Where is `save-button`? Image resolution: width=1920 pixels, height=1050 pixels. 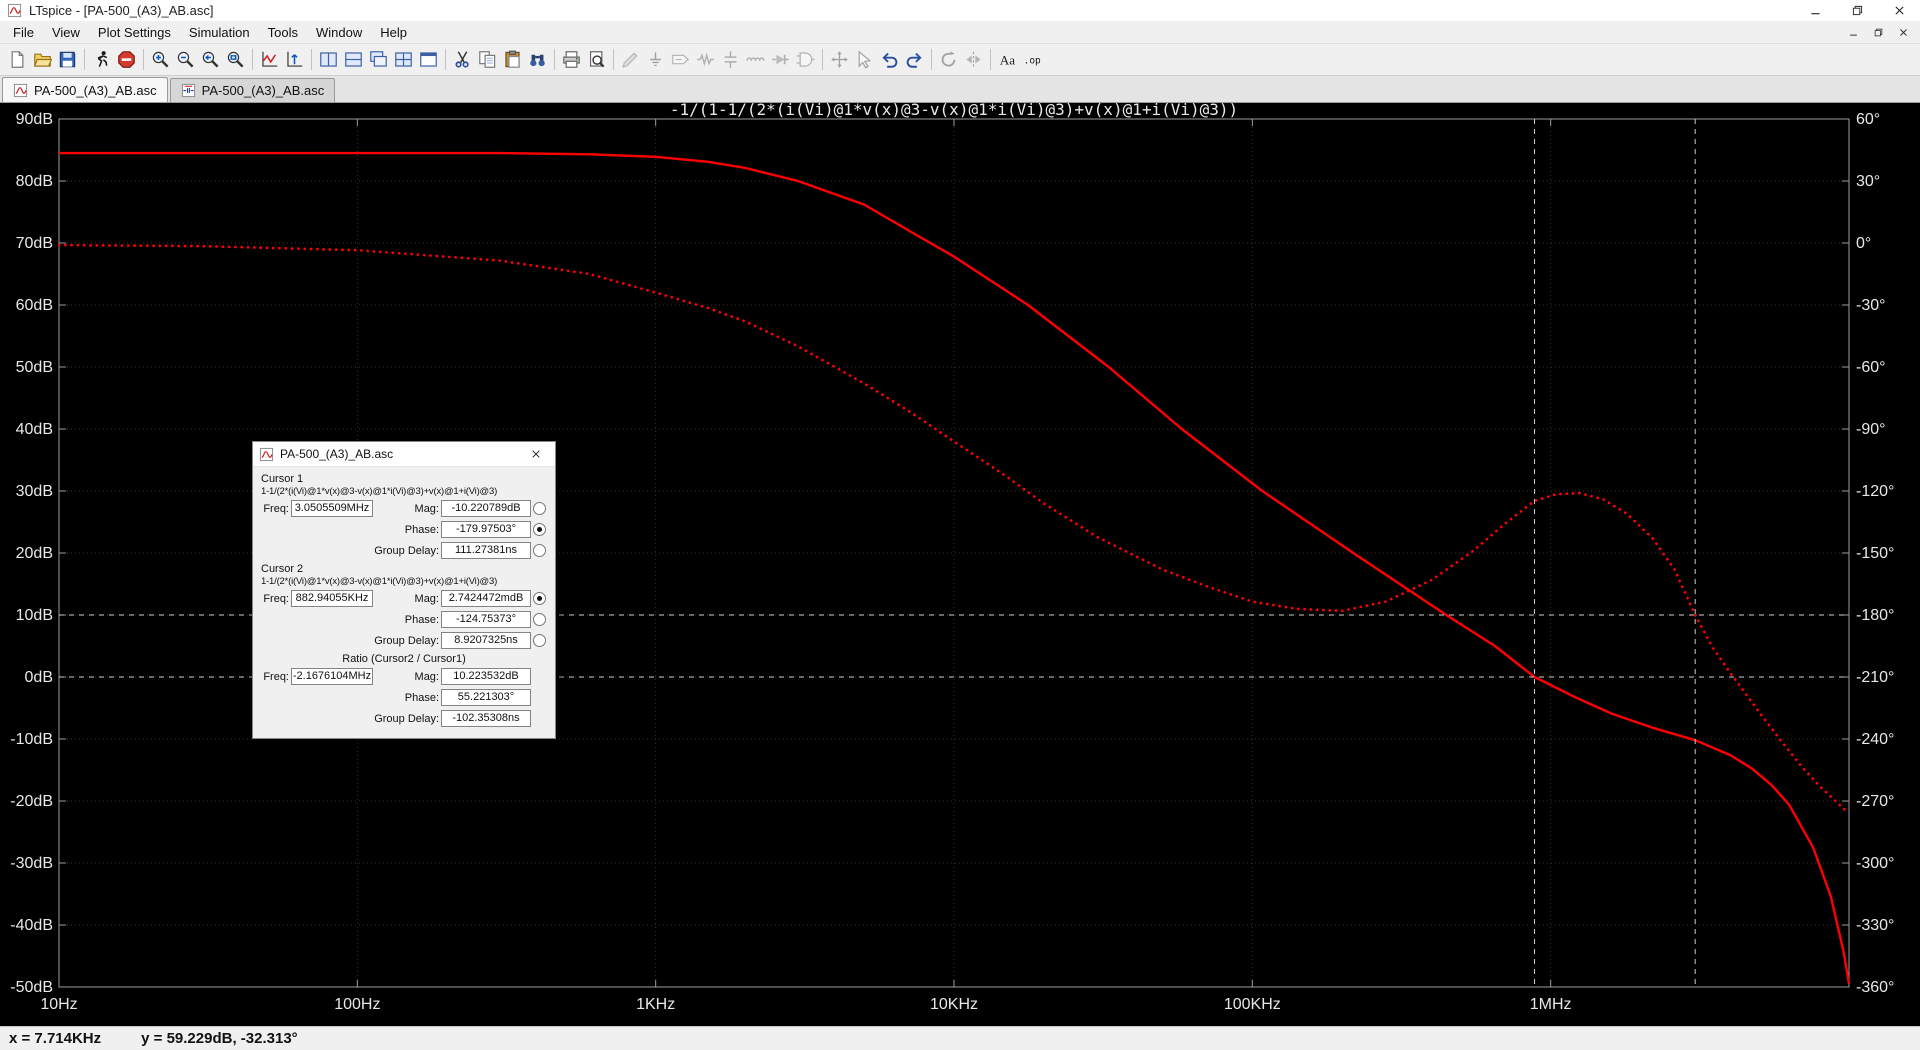 save-button is located at coordinates (67, 59).